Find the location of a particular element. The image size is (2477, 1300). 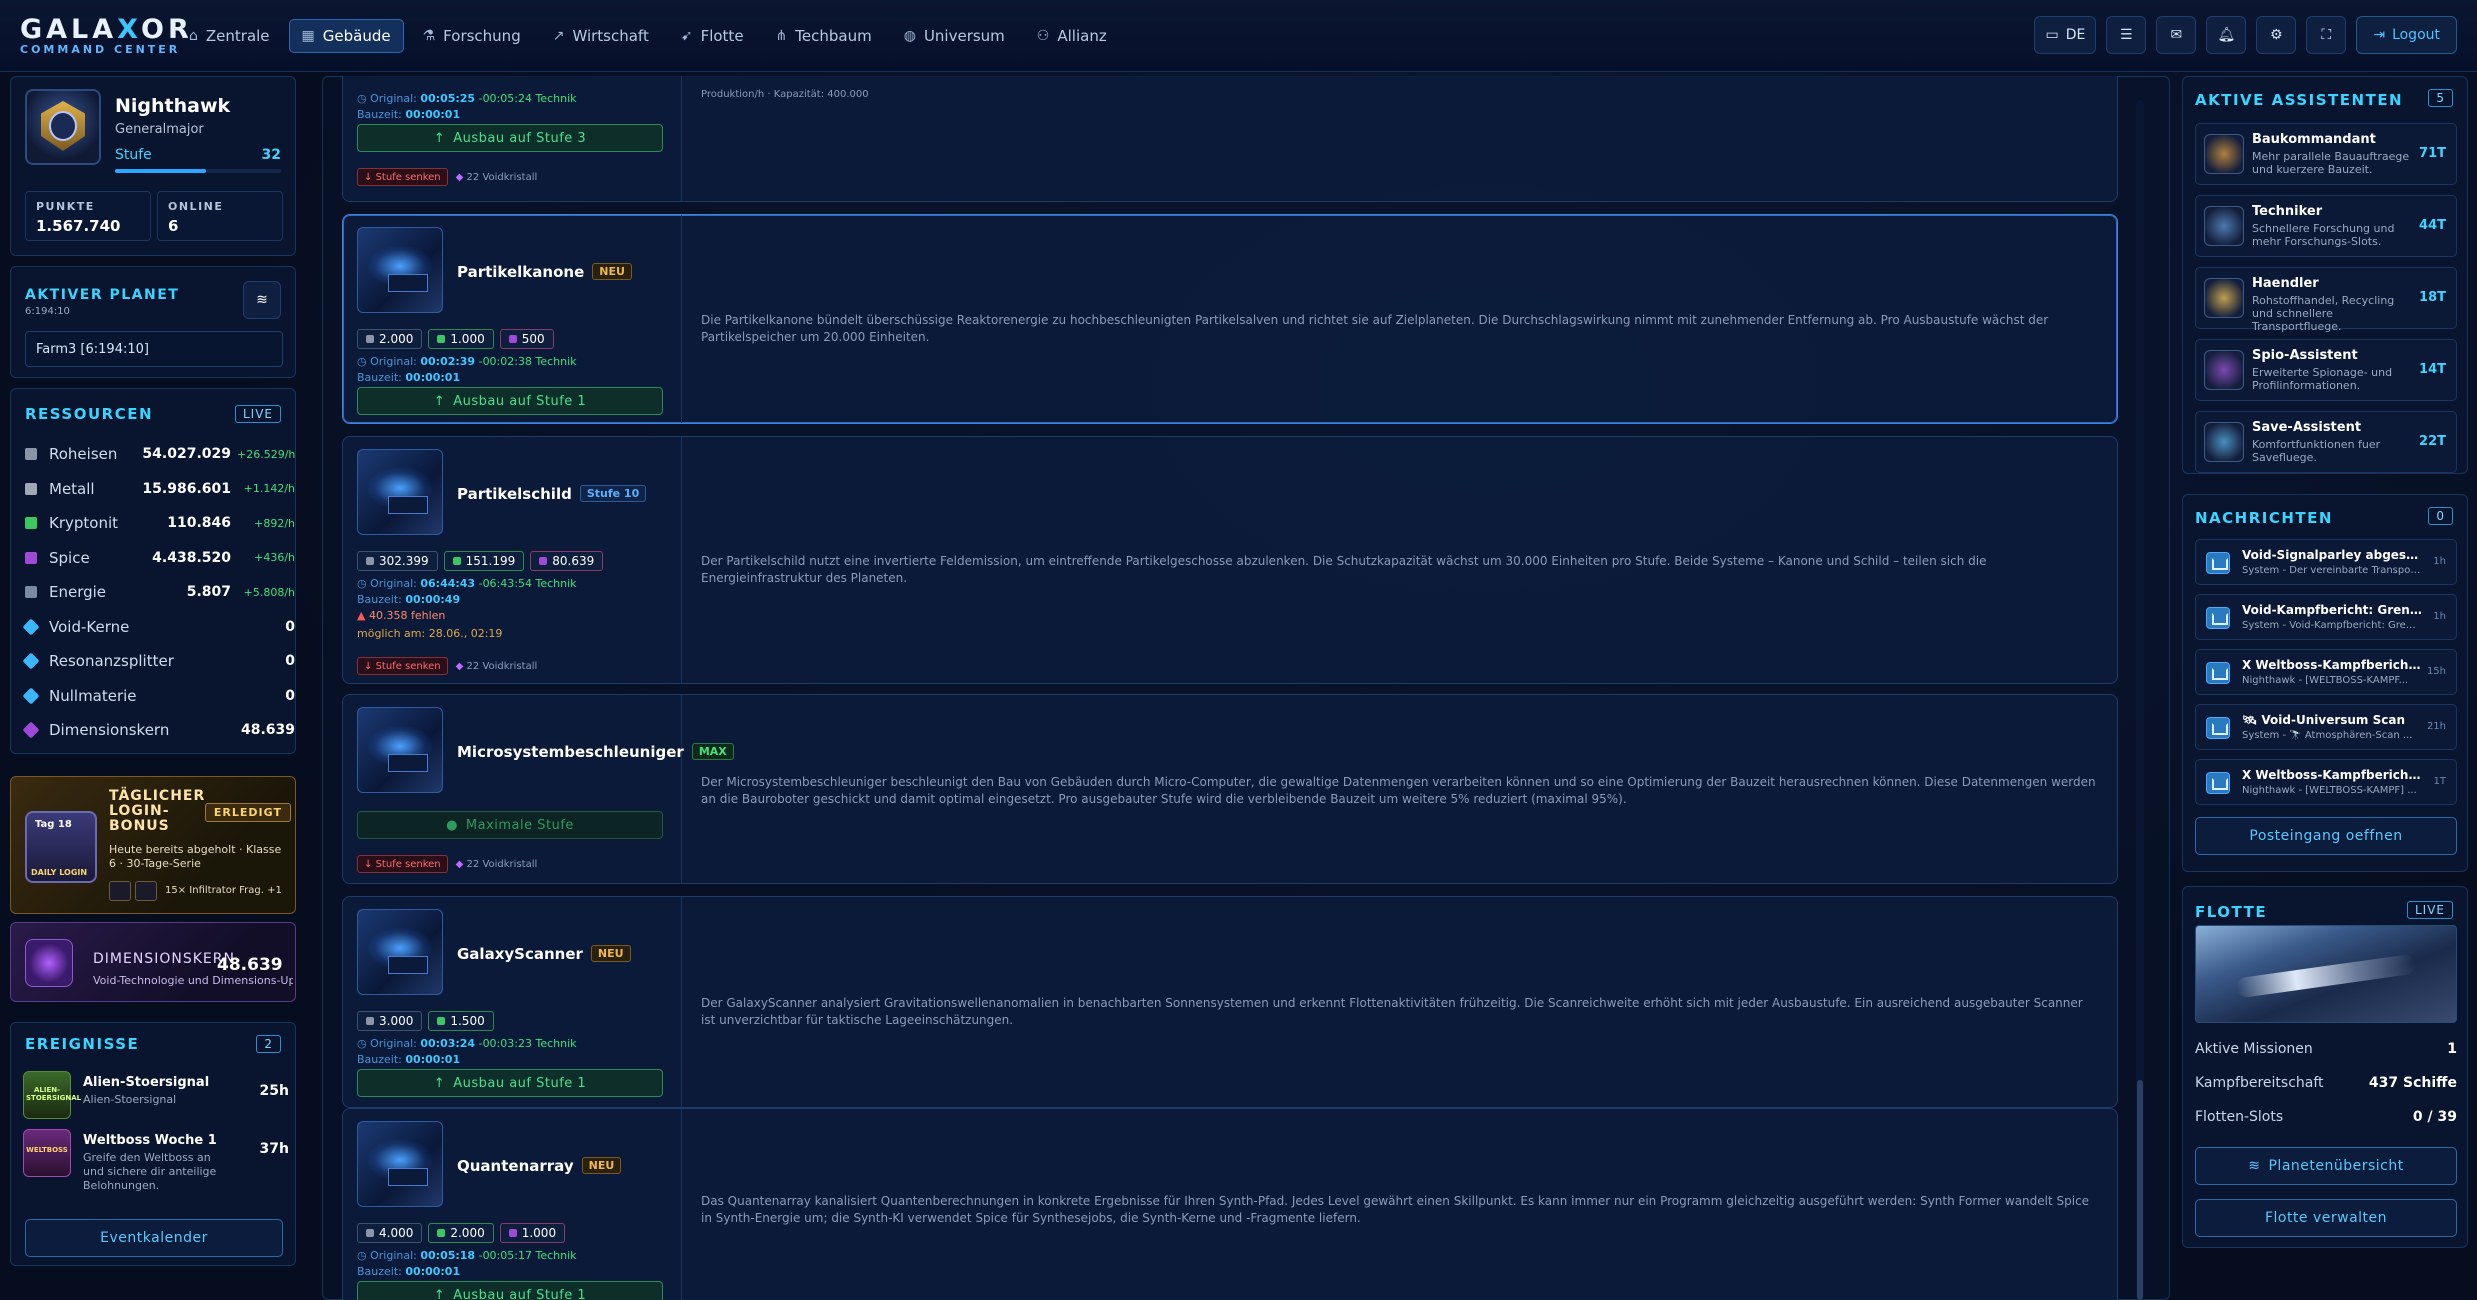

planet-title: AKTIVER PLANET is located at coordinates (102, 295).